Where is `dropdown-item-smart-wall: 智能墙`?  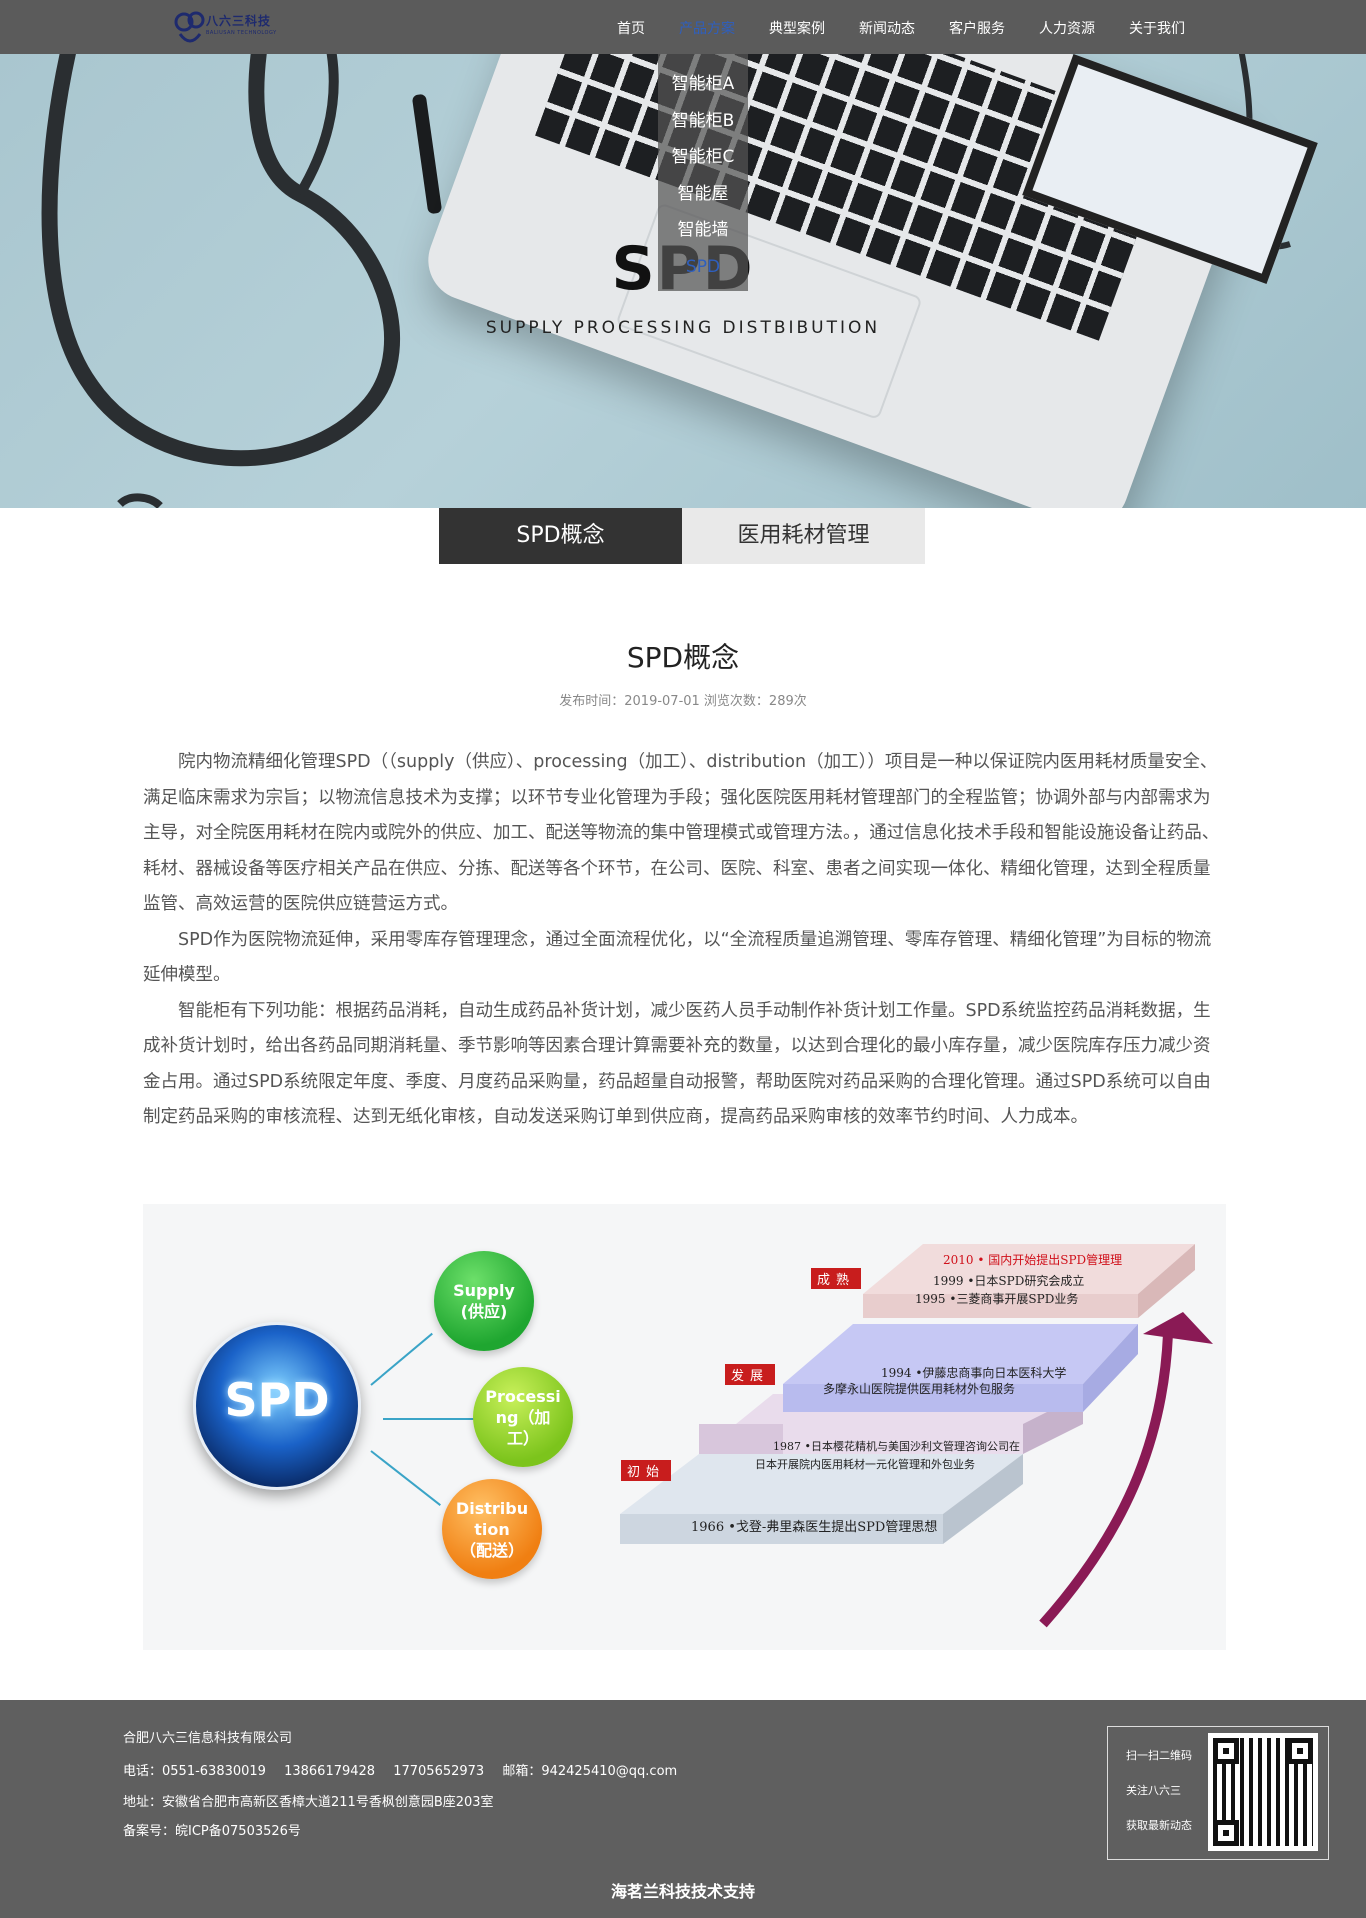 dropdown-item-smart-wall: 智能墙 is located at coordinates (703, 230).